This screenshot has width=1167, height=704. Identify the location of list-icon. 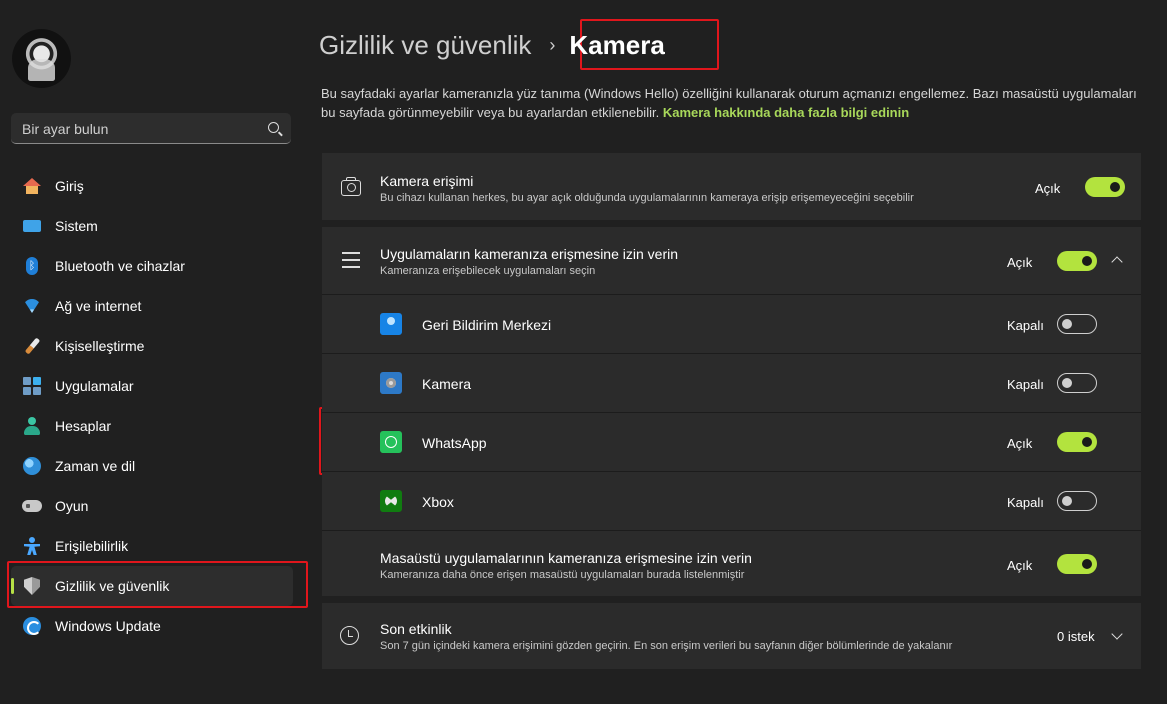
(351, 260).